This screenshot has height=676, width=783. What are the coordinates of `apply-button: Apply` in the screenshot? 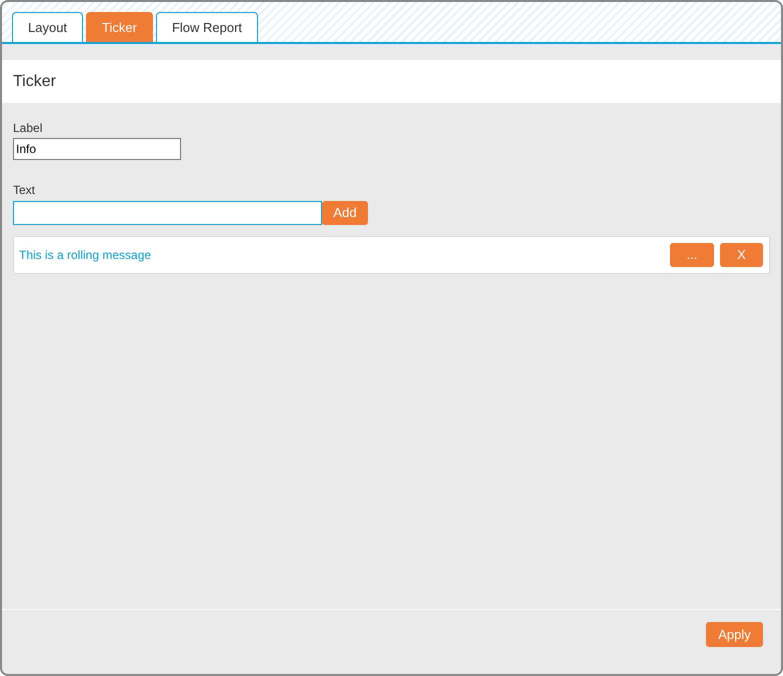 It's located at (734, 634).